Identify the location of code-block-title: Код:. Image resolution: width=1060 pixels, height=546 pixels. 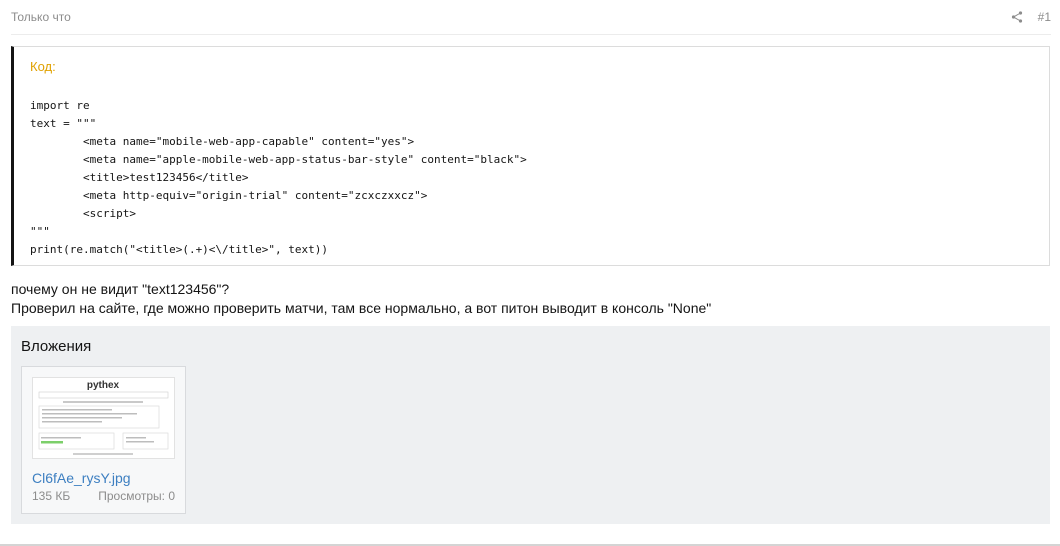
(43, 66).